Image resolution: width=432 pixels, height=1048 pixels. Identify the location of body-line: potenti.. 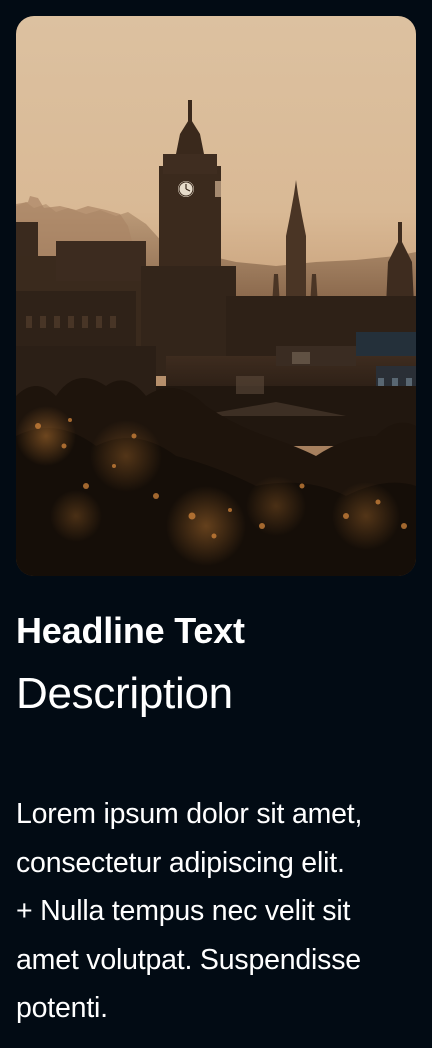
(62, 1008).